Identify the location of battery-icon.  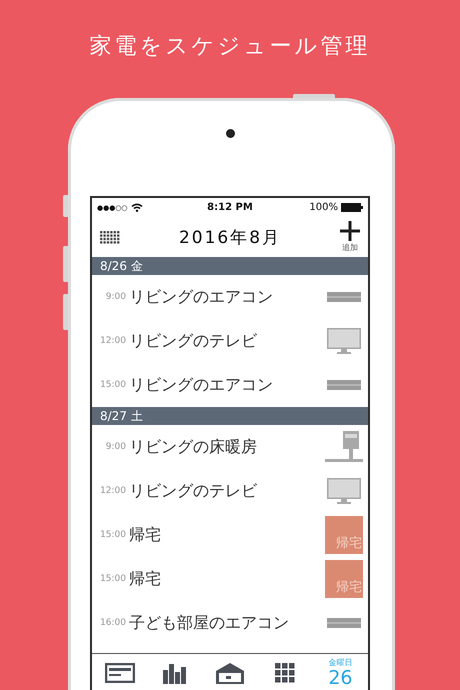
(351, 207).